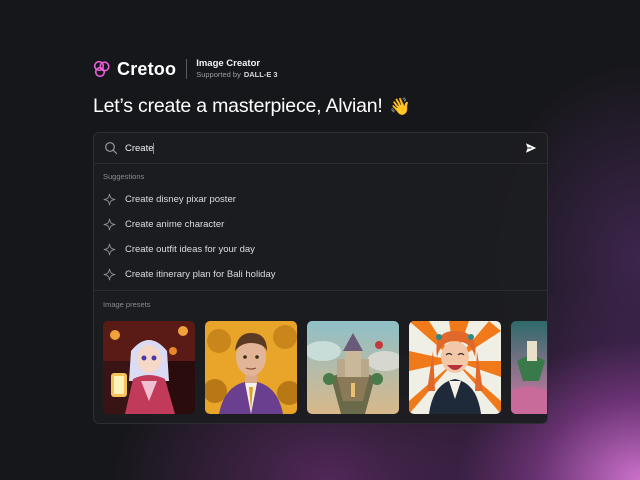 This screenshot has height=480, width=640. I want to click on suggestion-item: Create outfit ideas for your day, so click(320, 249).